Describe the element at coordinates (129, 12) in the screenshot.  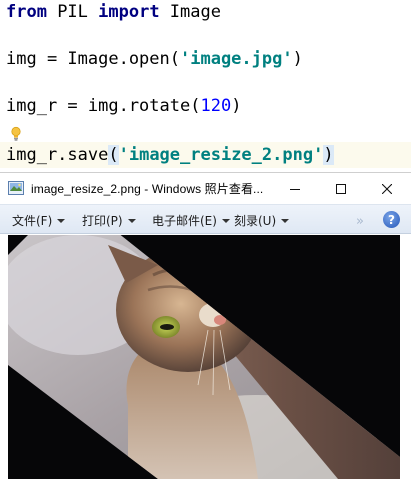
I see `keyword-import: import` at that location.